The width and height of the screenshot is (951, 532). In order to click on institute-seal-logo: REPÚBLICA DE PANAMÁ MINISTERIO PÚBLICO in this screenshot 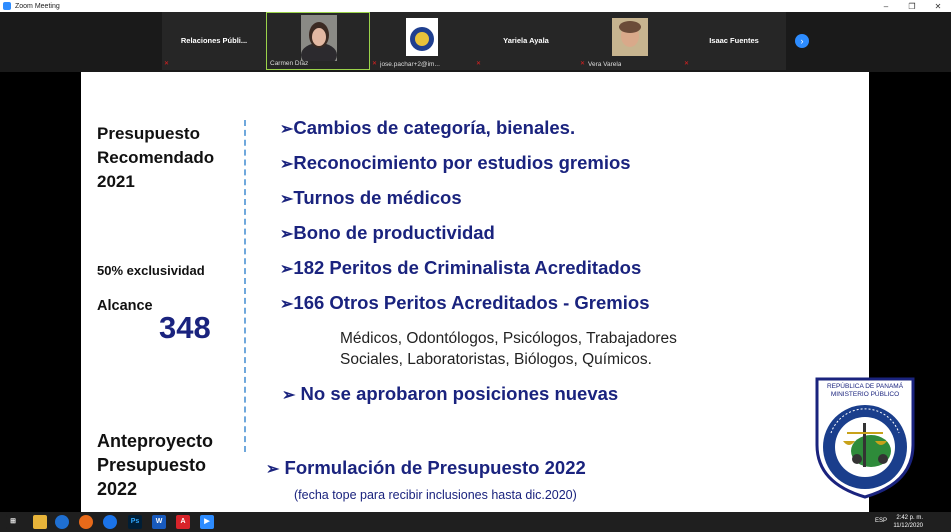, I will do `click(865, 438)`.